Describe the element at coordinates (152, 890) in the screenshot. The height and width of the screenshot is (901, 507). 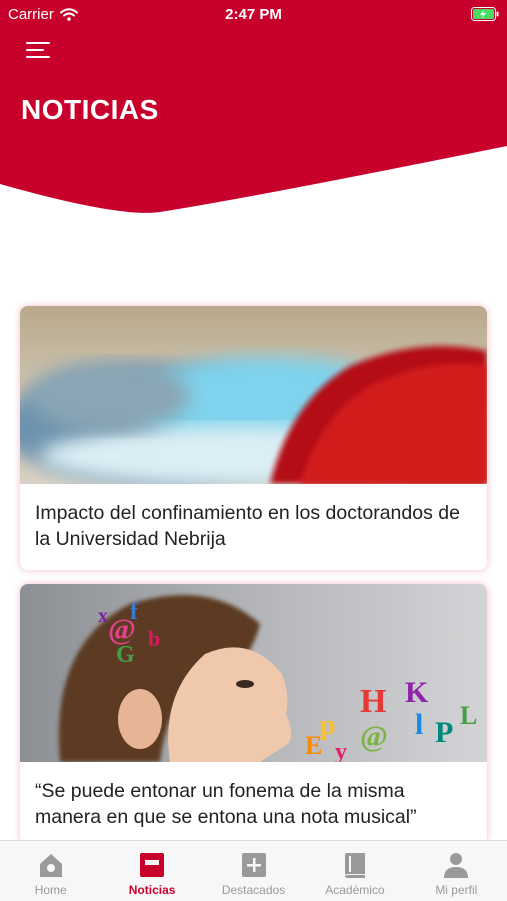
I see `tab-label: Noticias` at that location.